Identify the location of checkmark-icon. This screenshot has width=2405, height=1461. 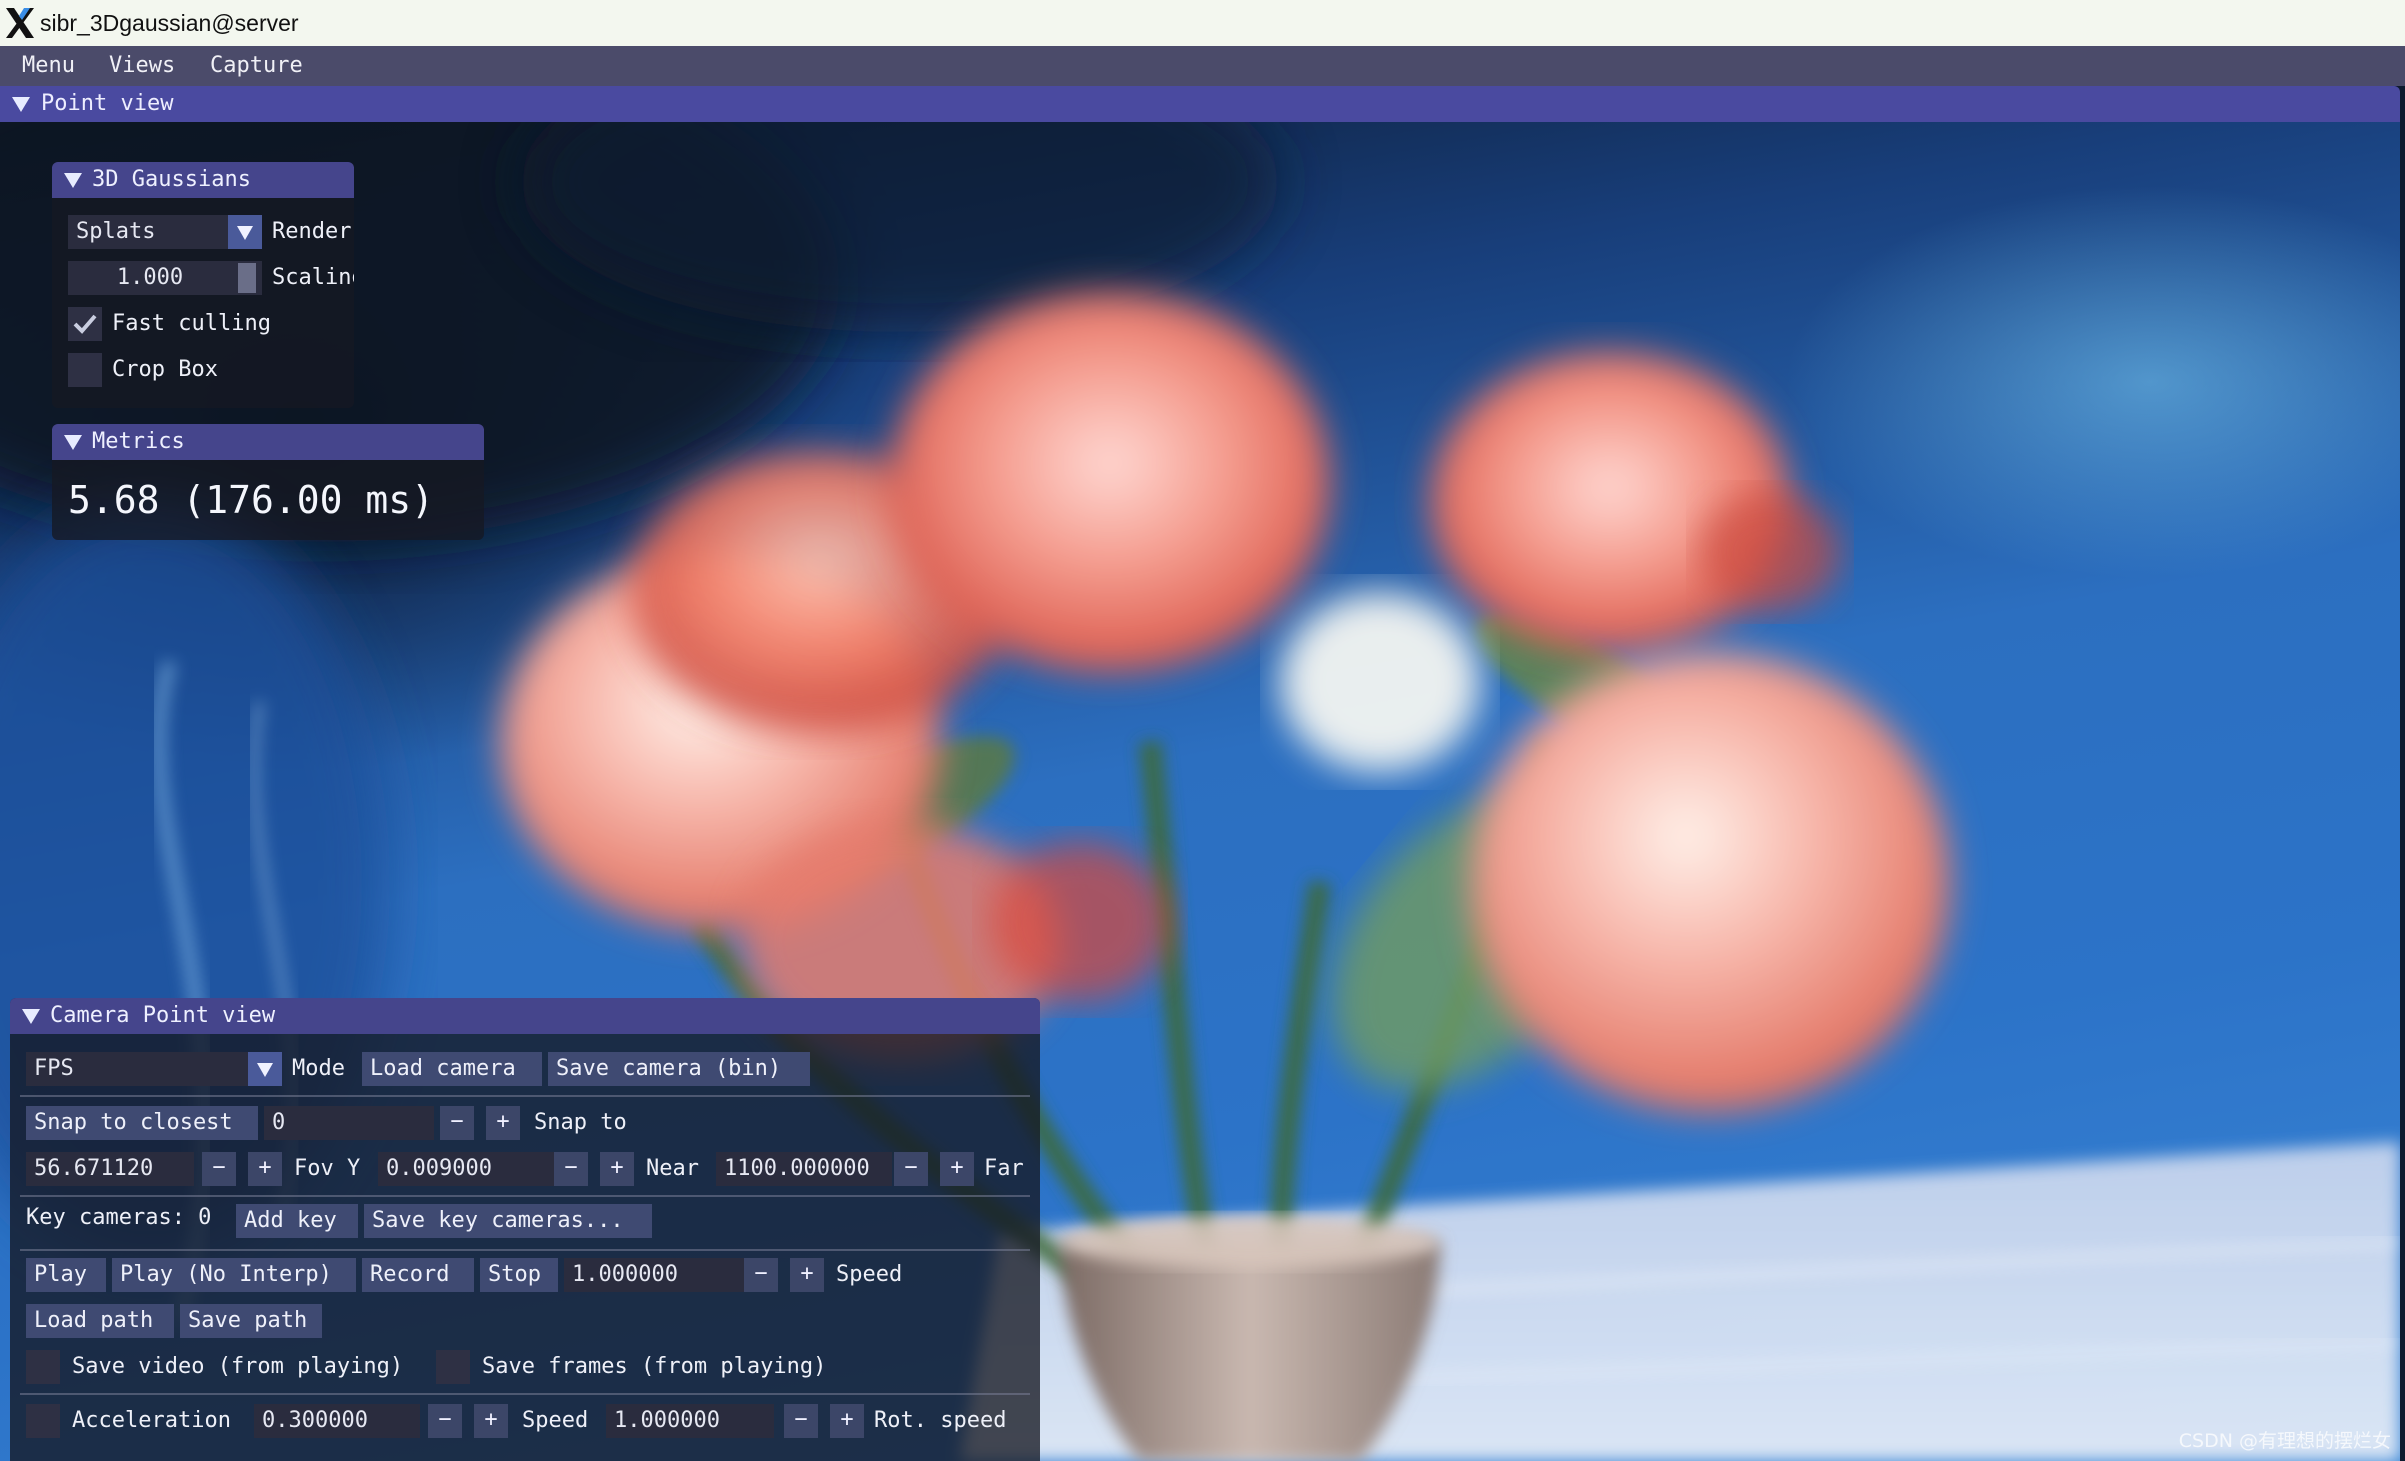
(85, 324).